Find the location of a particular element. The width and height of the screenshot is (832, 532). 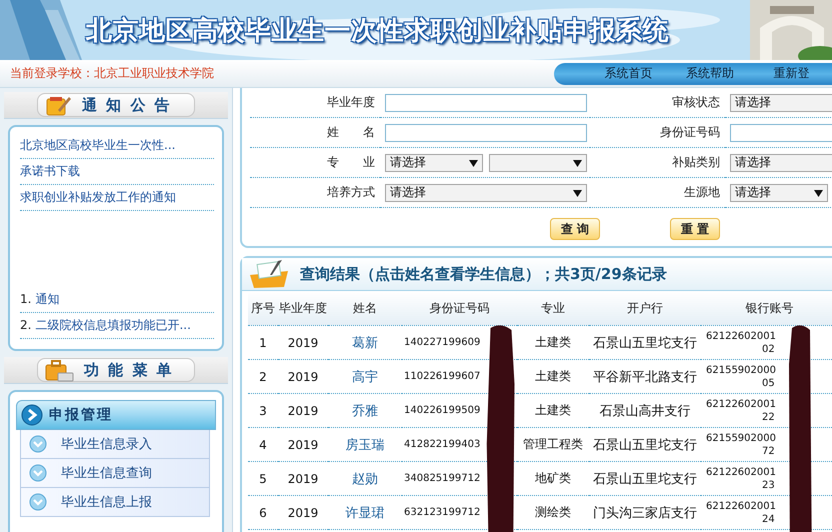

field-label: 补贴类别 is located at coordinates (657, 163).